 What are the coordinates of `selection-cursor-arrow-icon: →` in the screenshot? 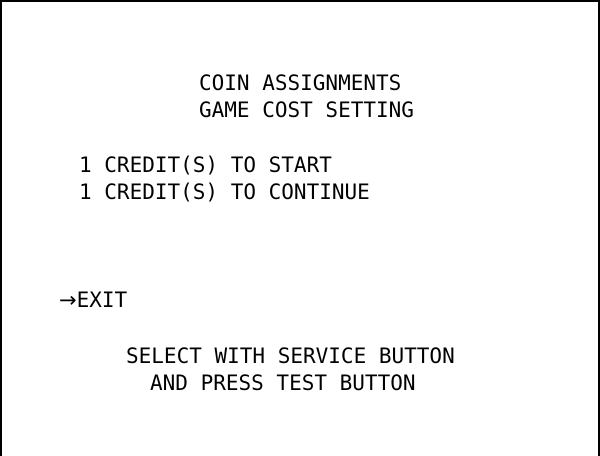 It's located at (68, 300).